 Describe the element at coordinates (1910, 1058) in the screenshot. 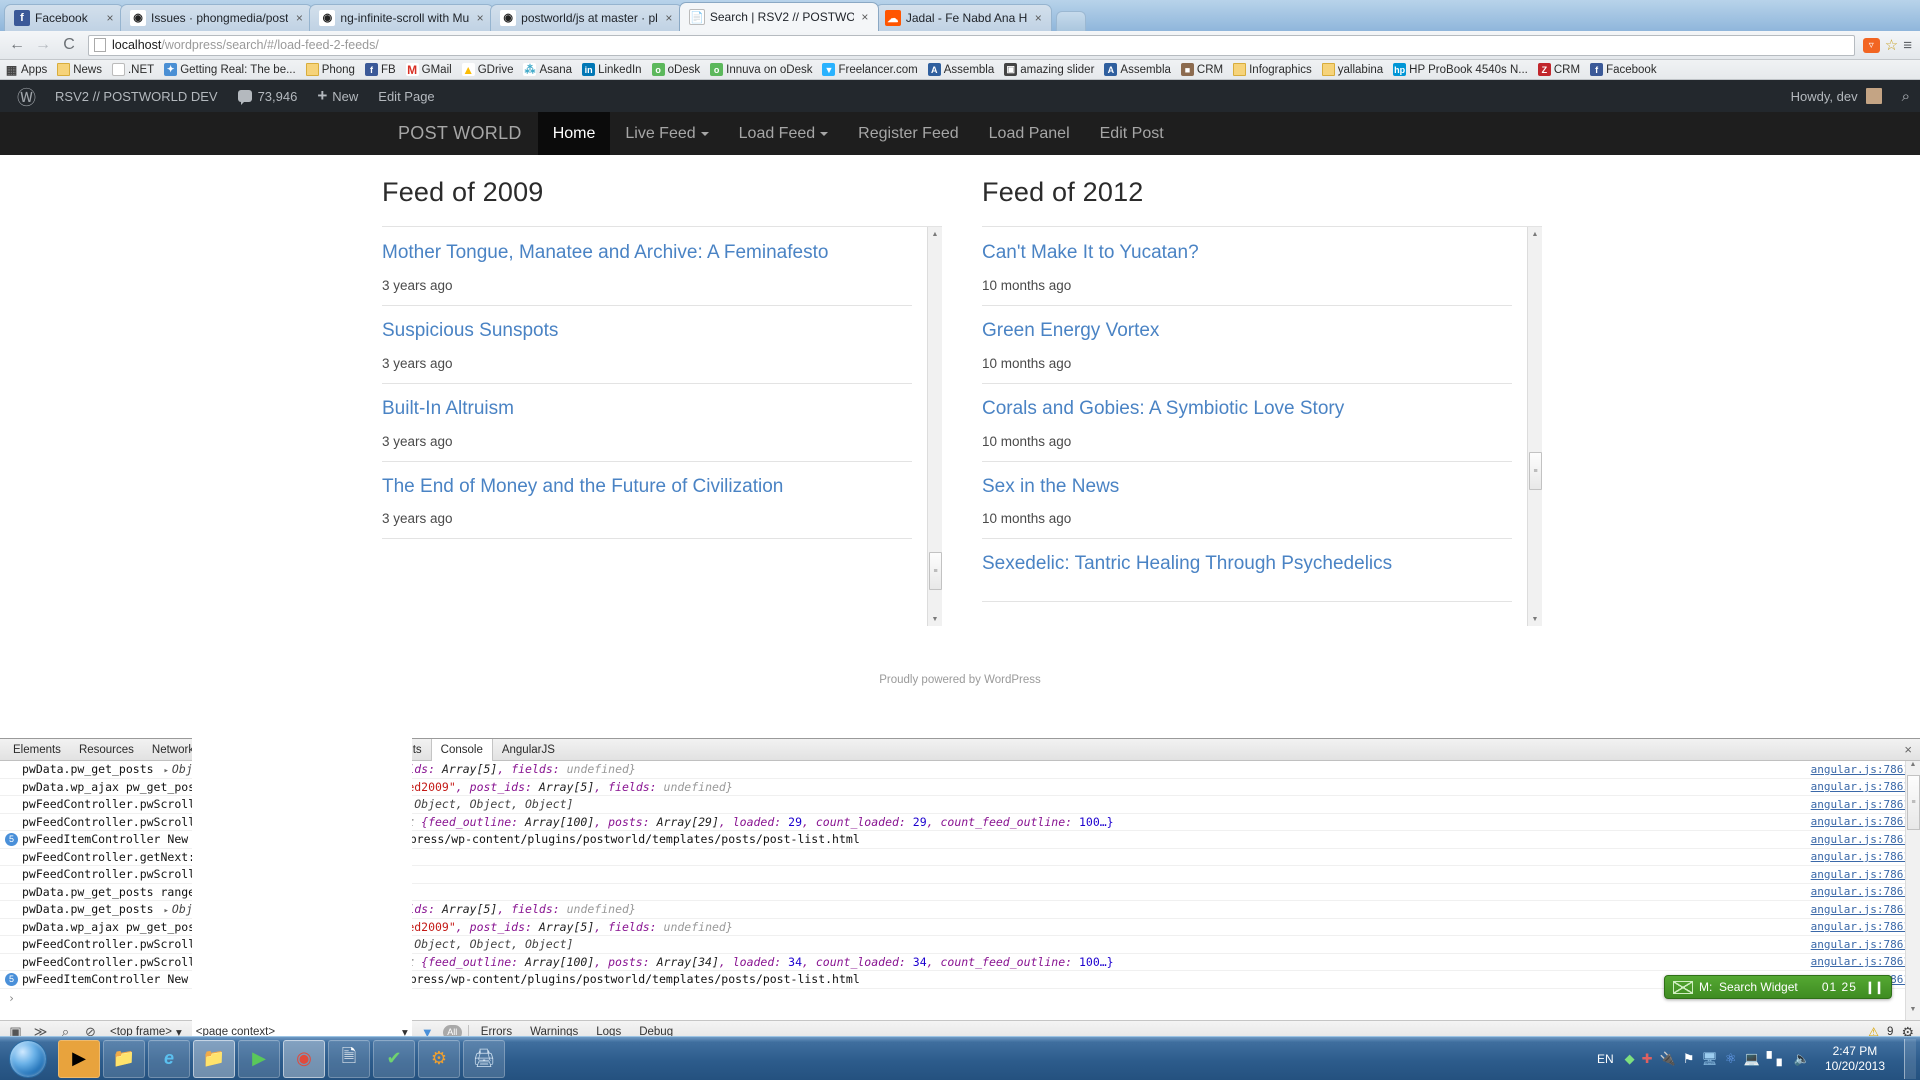

I see `show-desktop-button` at that location.